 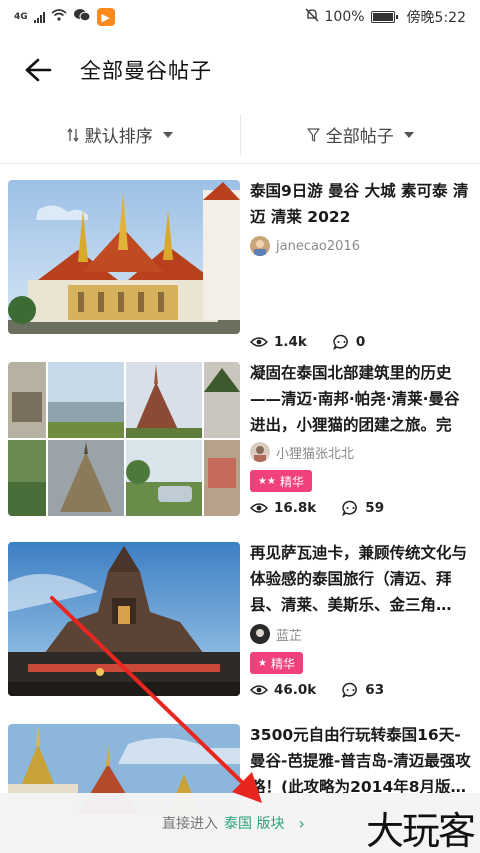 I want to click on signal-icon, so click(x=39, y=17).